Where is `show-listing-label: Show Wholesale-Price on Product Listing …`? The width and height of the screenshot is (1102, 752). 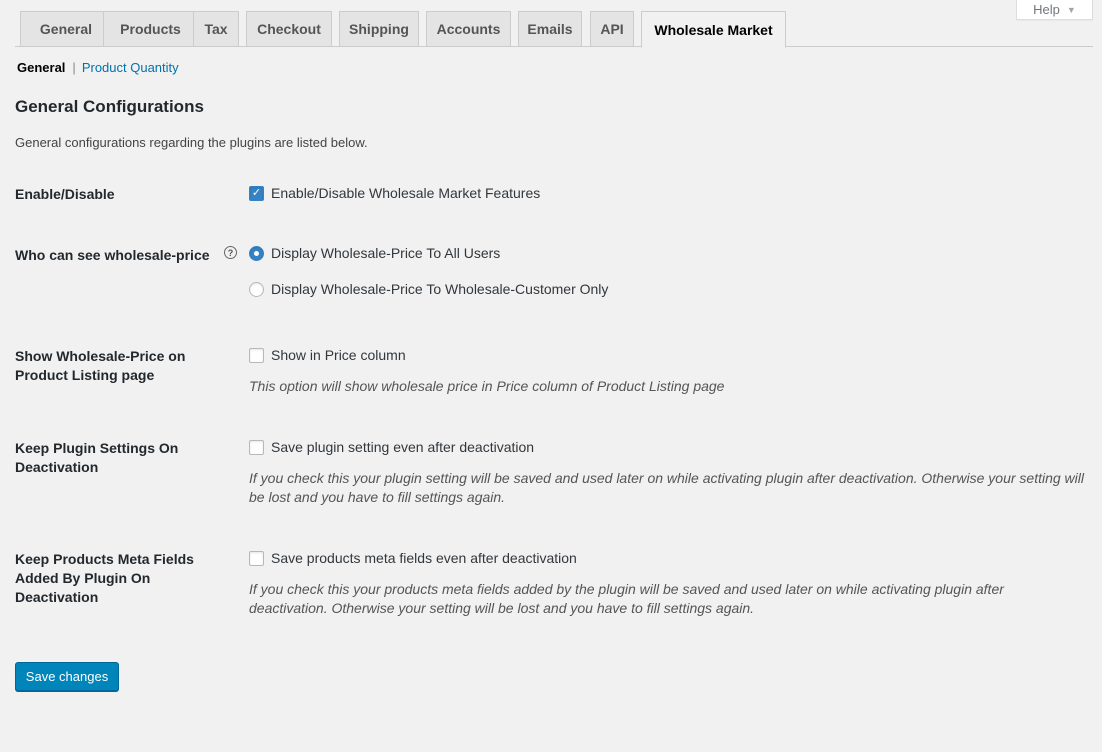
show-listing-label: Show Wholesale-Price on Product Listing … is located at coordinates (100, 365).